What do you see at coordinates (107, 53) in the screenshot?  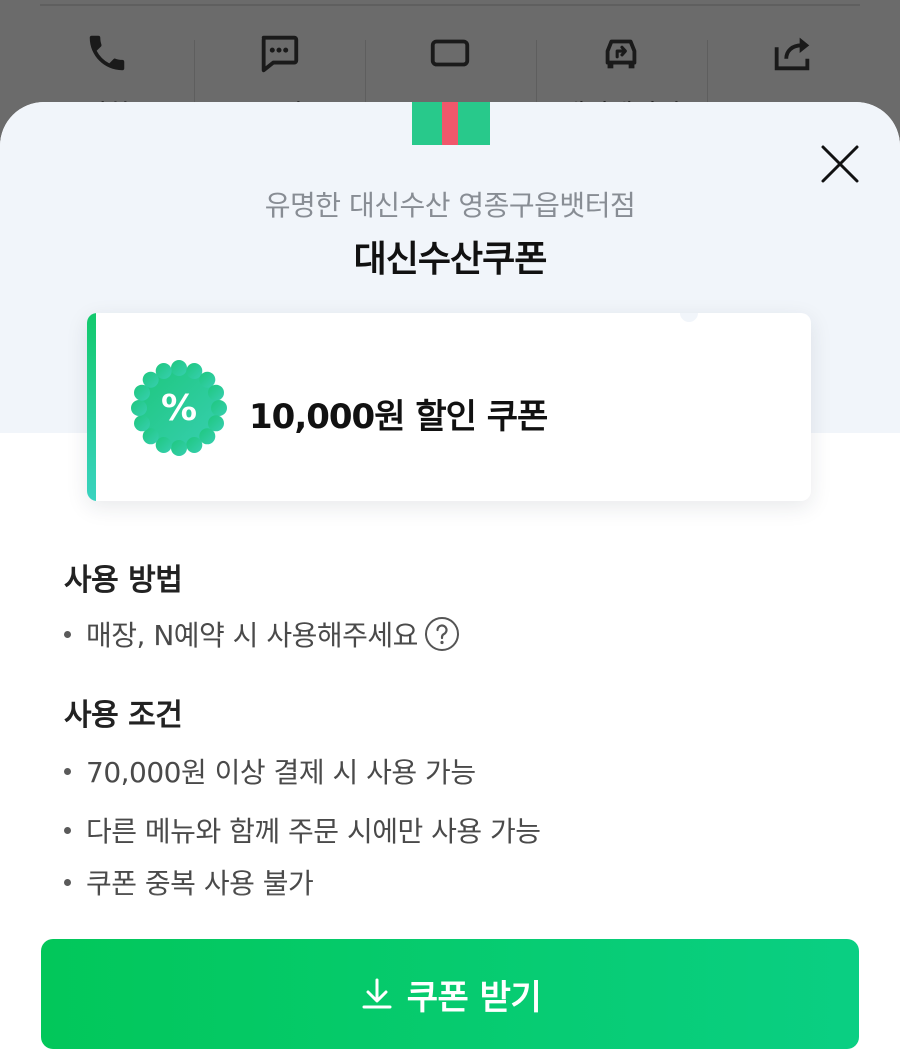 I see `phone-icon` at bounding box center [107, 53].